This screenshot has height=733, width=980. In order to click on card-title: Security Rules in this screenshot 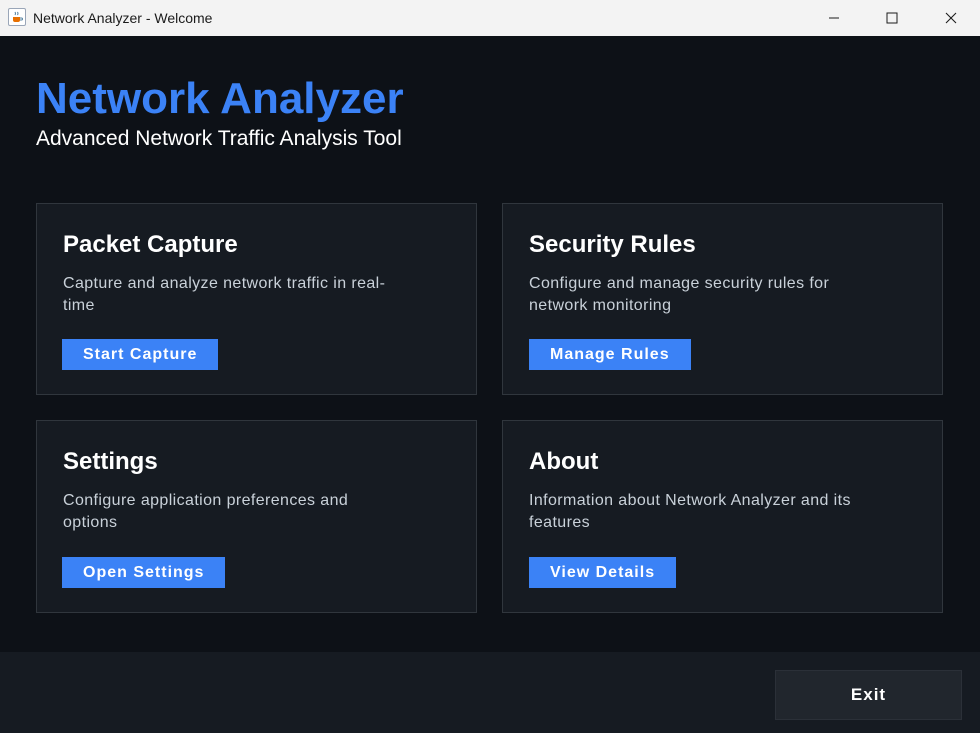, I will do `click(612, 244)`.